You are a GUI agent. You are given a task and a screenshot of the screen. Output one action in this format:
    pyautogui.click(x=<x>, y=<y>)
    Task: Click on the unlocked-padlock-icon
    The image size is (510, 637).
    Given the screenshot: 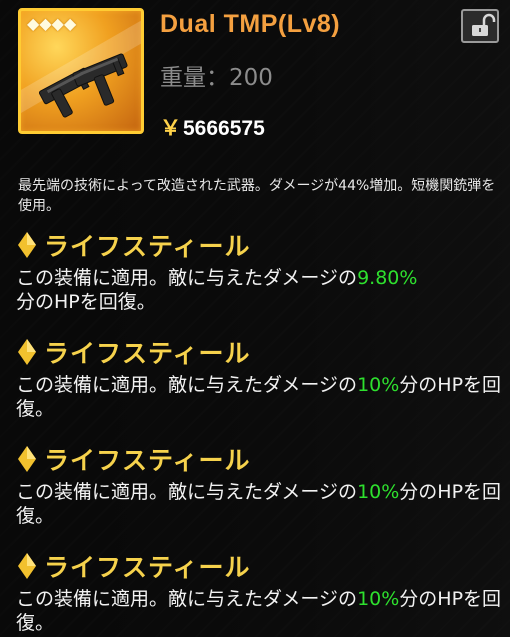 What is the action you would take?
    pyautogui.click(x=484, y=24)
    